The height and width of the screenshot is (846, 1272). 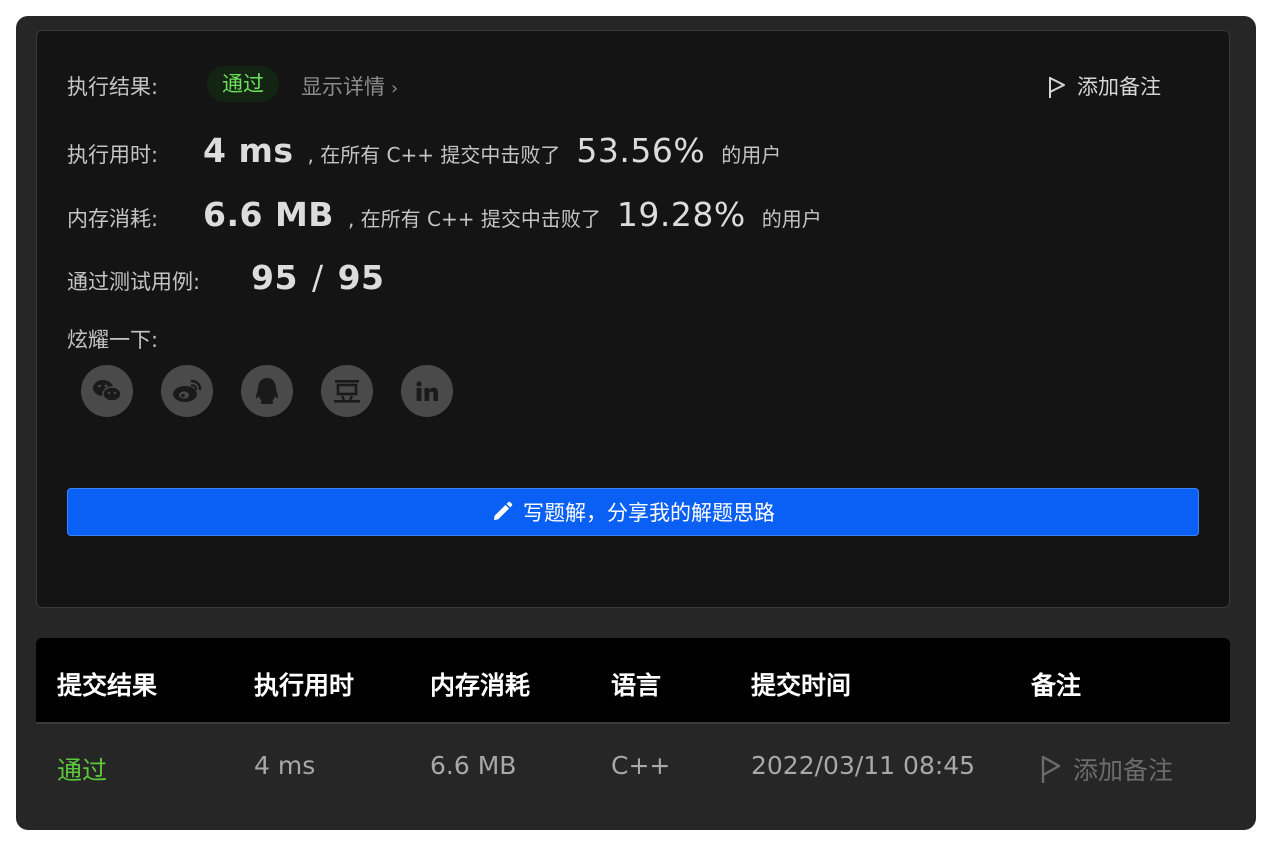 What do you see at coordinates (473, 765) in the screenshot?
I see `row-memory: 6.6 MB` at bounding box center [473, 765].